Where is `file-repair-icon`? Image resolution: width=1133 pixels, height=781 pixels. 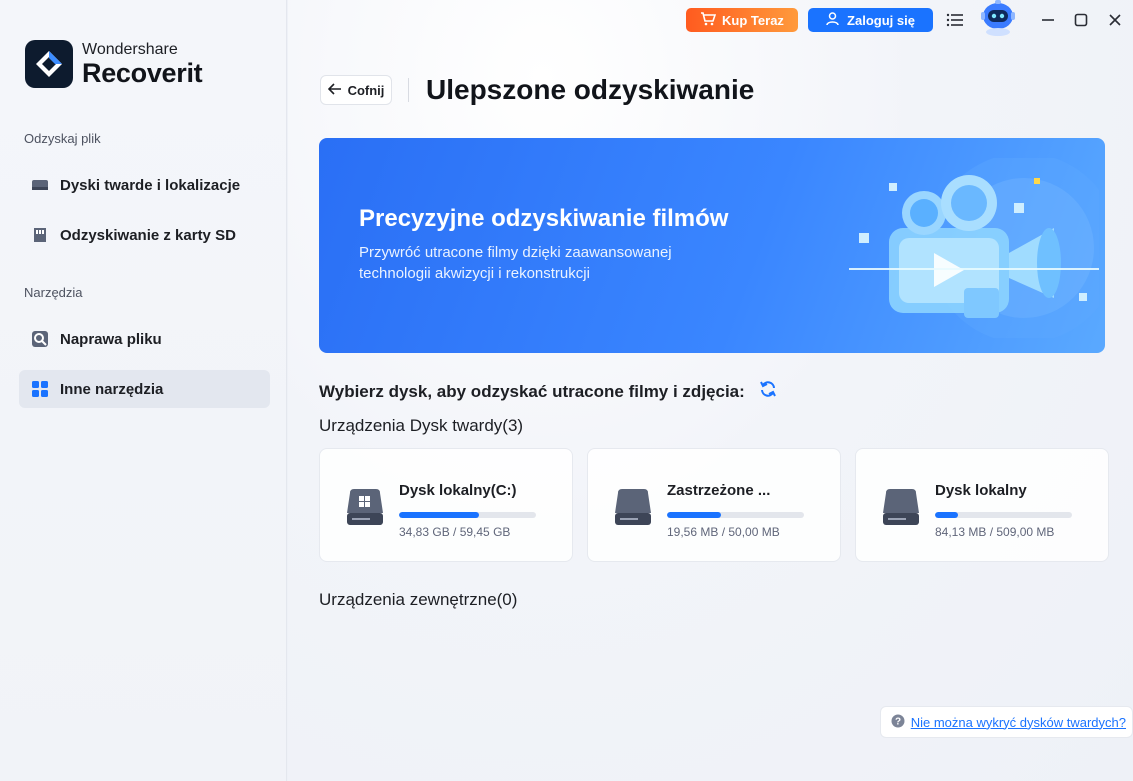 file-repair-icon is located at coordinates (40, 339).